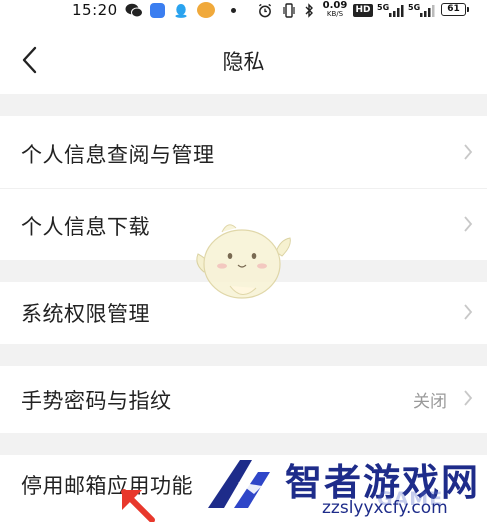  Describe the element at coordinates (85, 227) in the screenshot. I see `settings-item-label: 个人信息下载` at that location.